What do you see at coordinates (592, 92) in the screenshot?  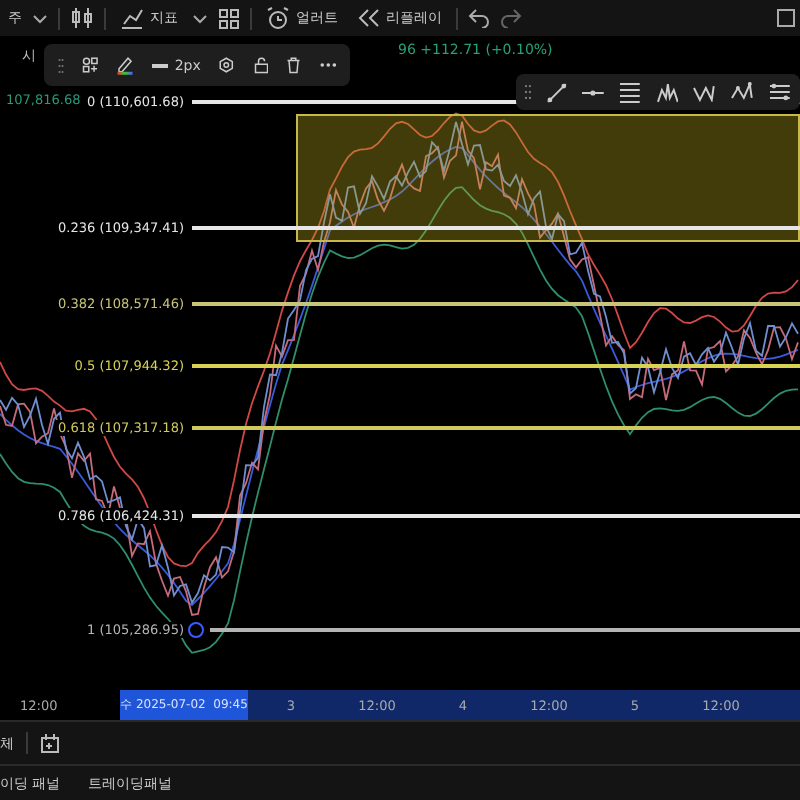 I see `horizontal-ray-icon` at bounding box center [592, 92].